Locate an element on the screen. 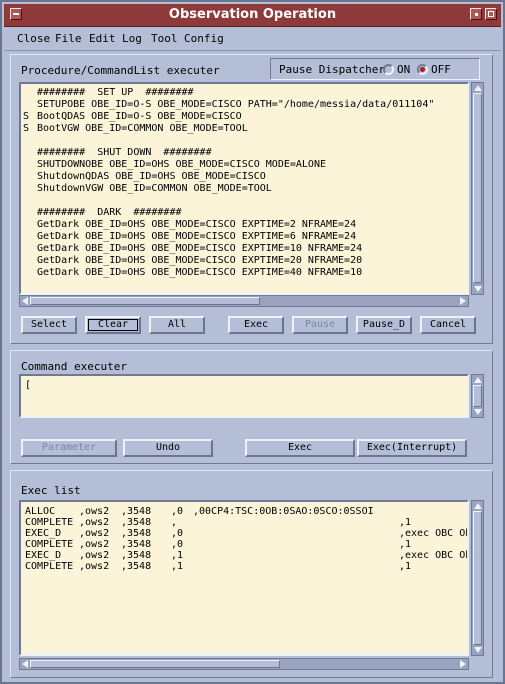 This screenshot has height=684, width=505. menu-tool: Tool is located at coordinates (164, 38).